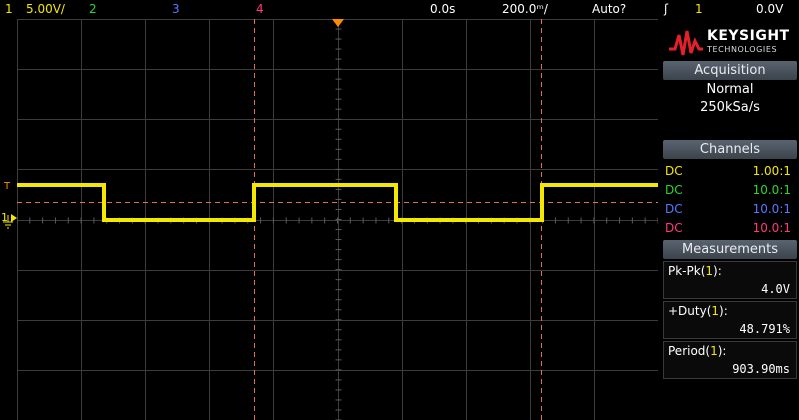 Image resolution: width=799 pixels, height=420 pixels. What do you see at coordinates (728, 209) in the screenshot?
I see `channel-row-3: DC 10.0:1` at bounding box center [728, 209].